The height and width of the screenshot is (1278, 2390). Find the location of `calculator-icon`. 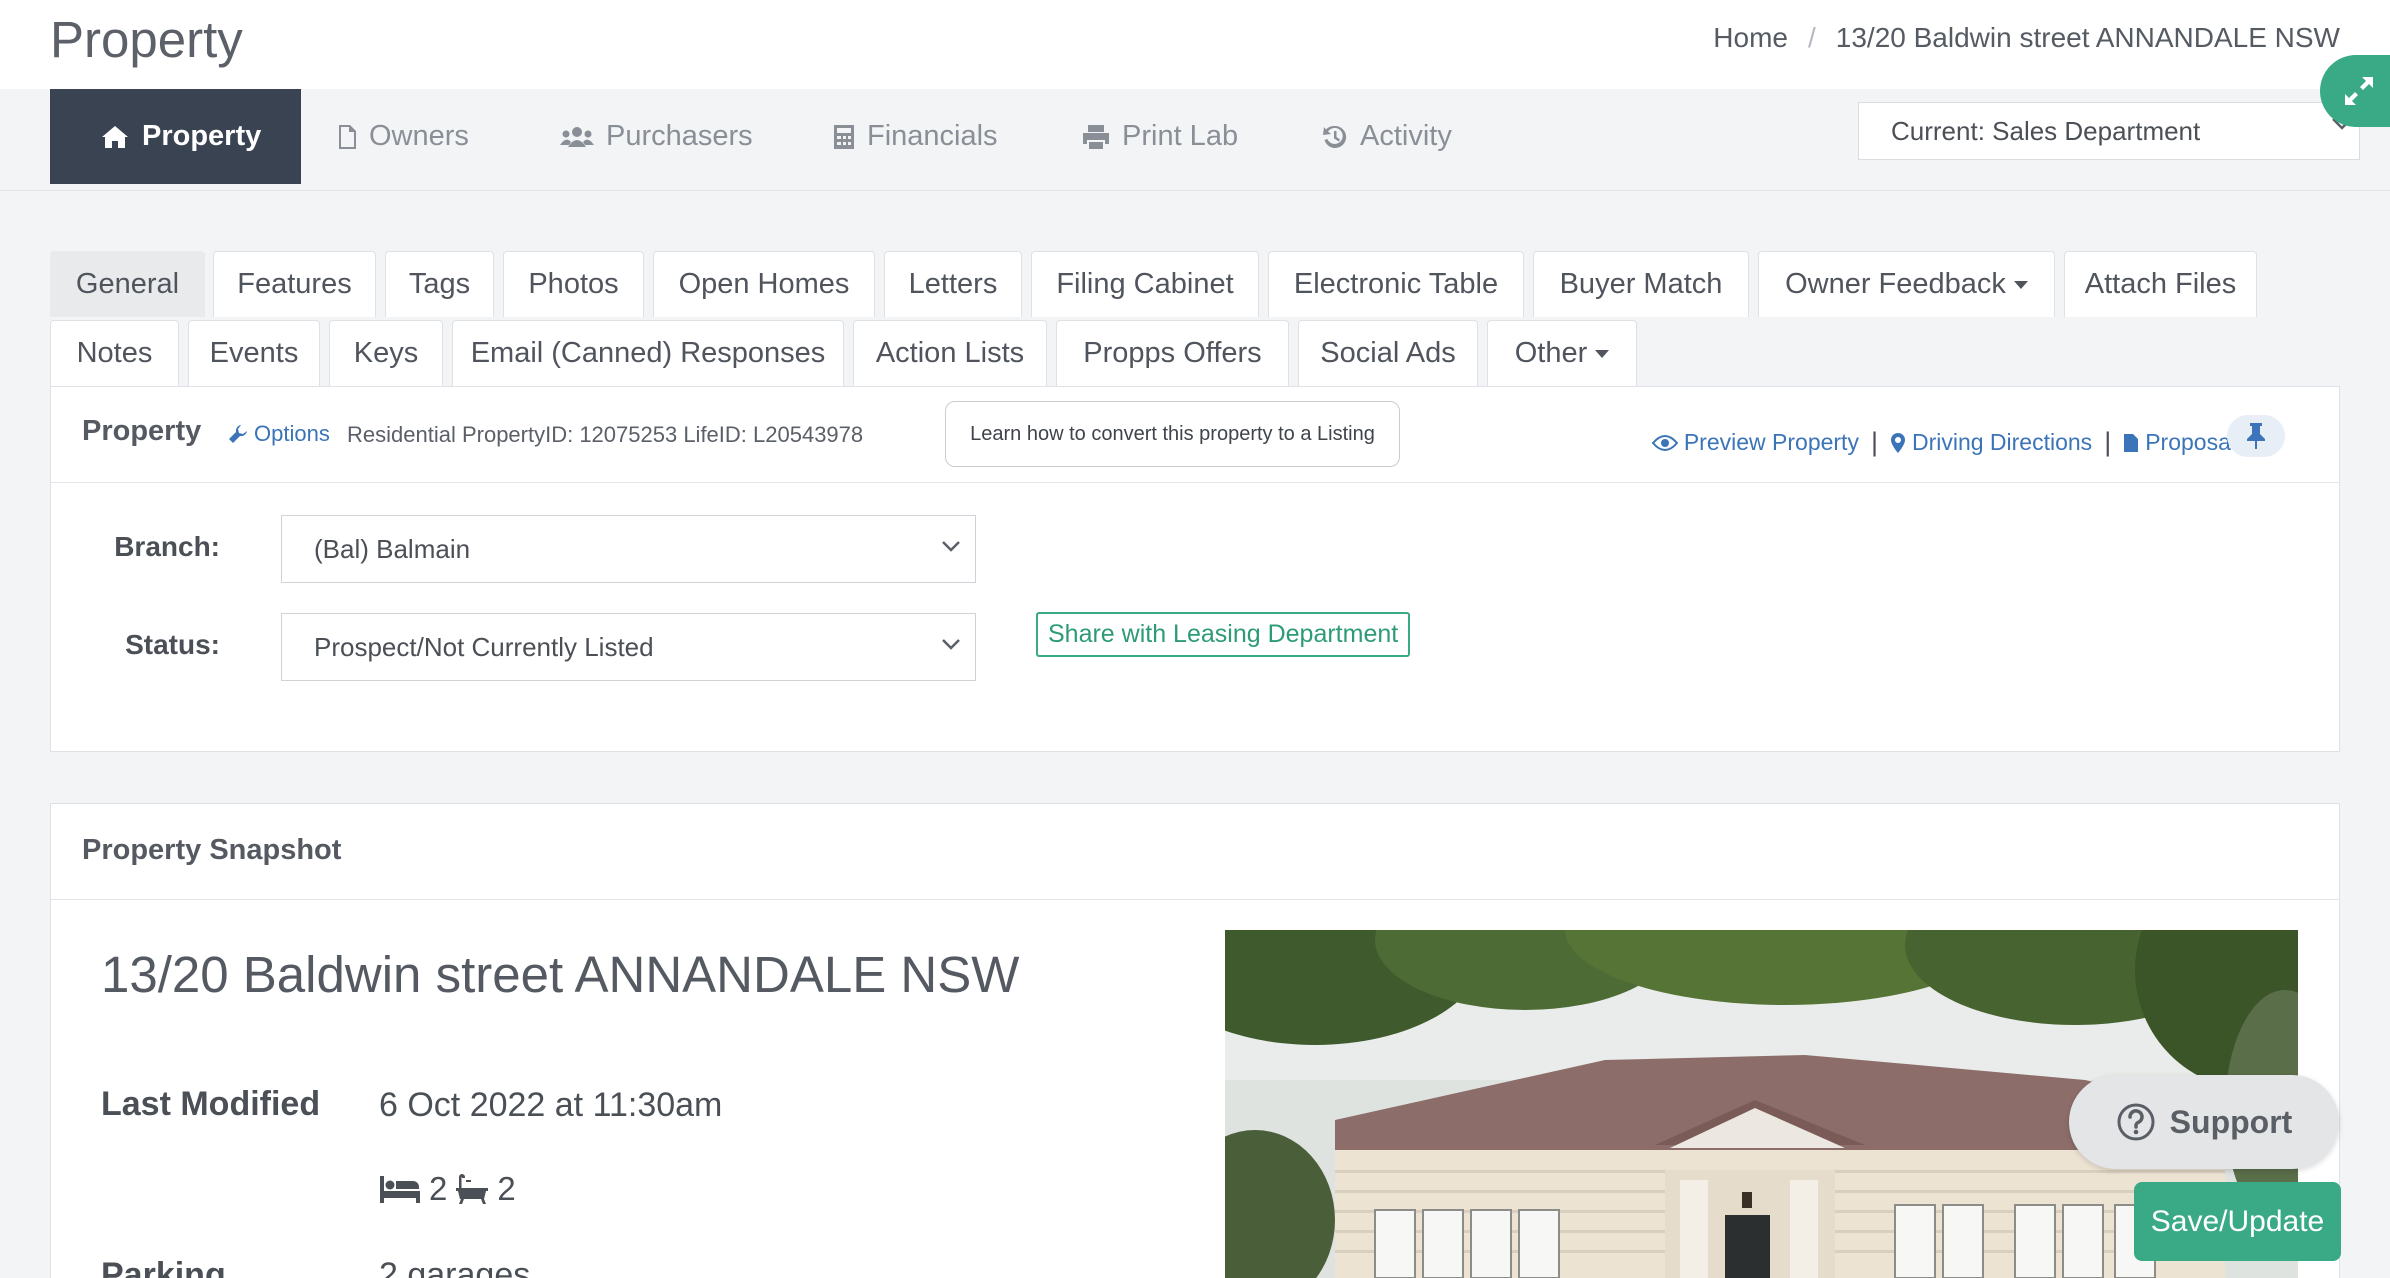

calculator-icon is located at coordinates (844, 136).